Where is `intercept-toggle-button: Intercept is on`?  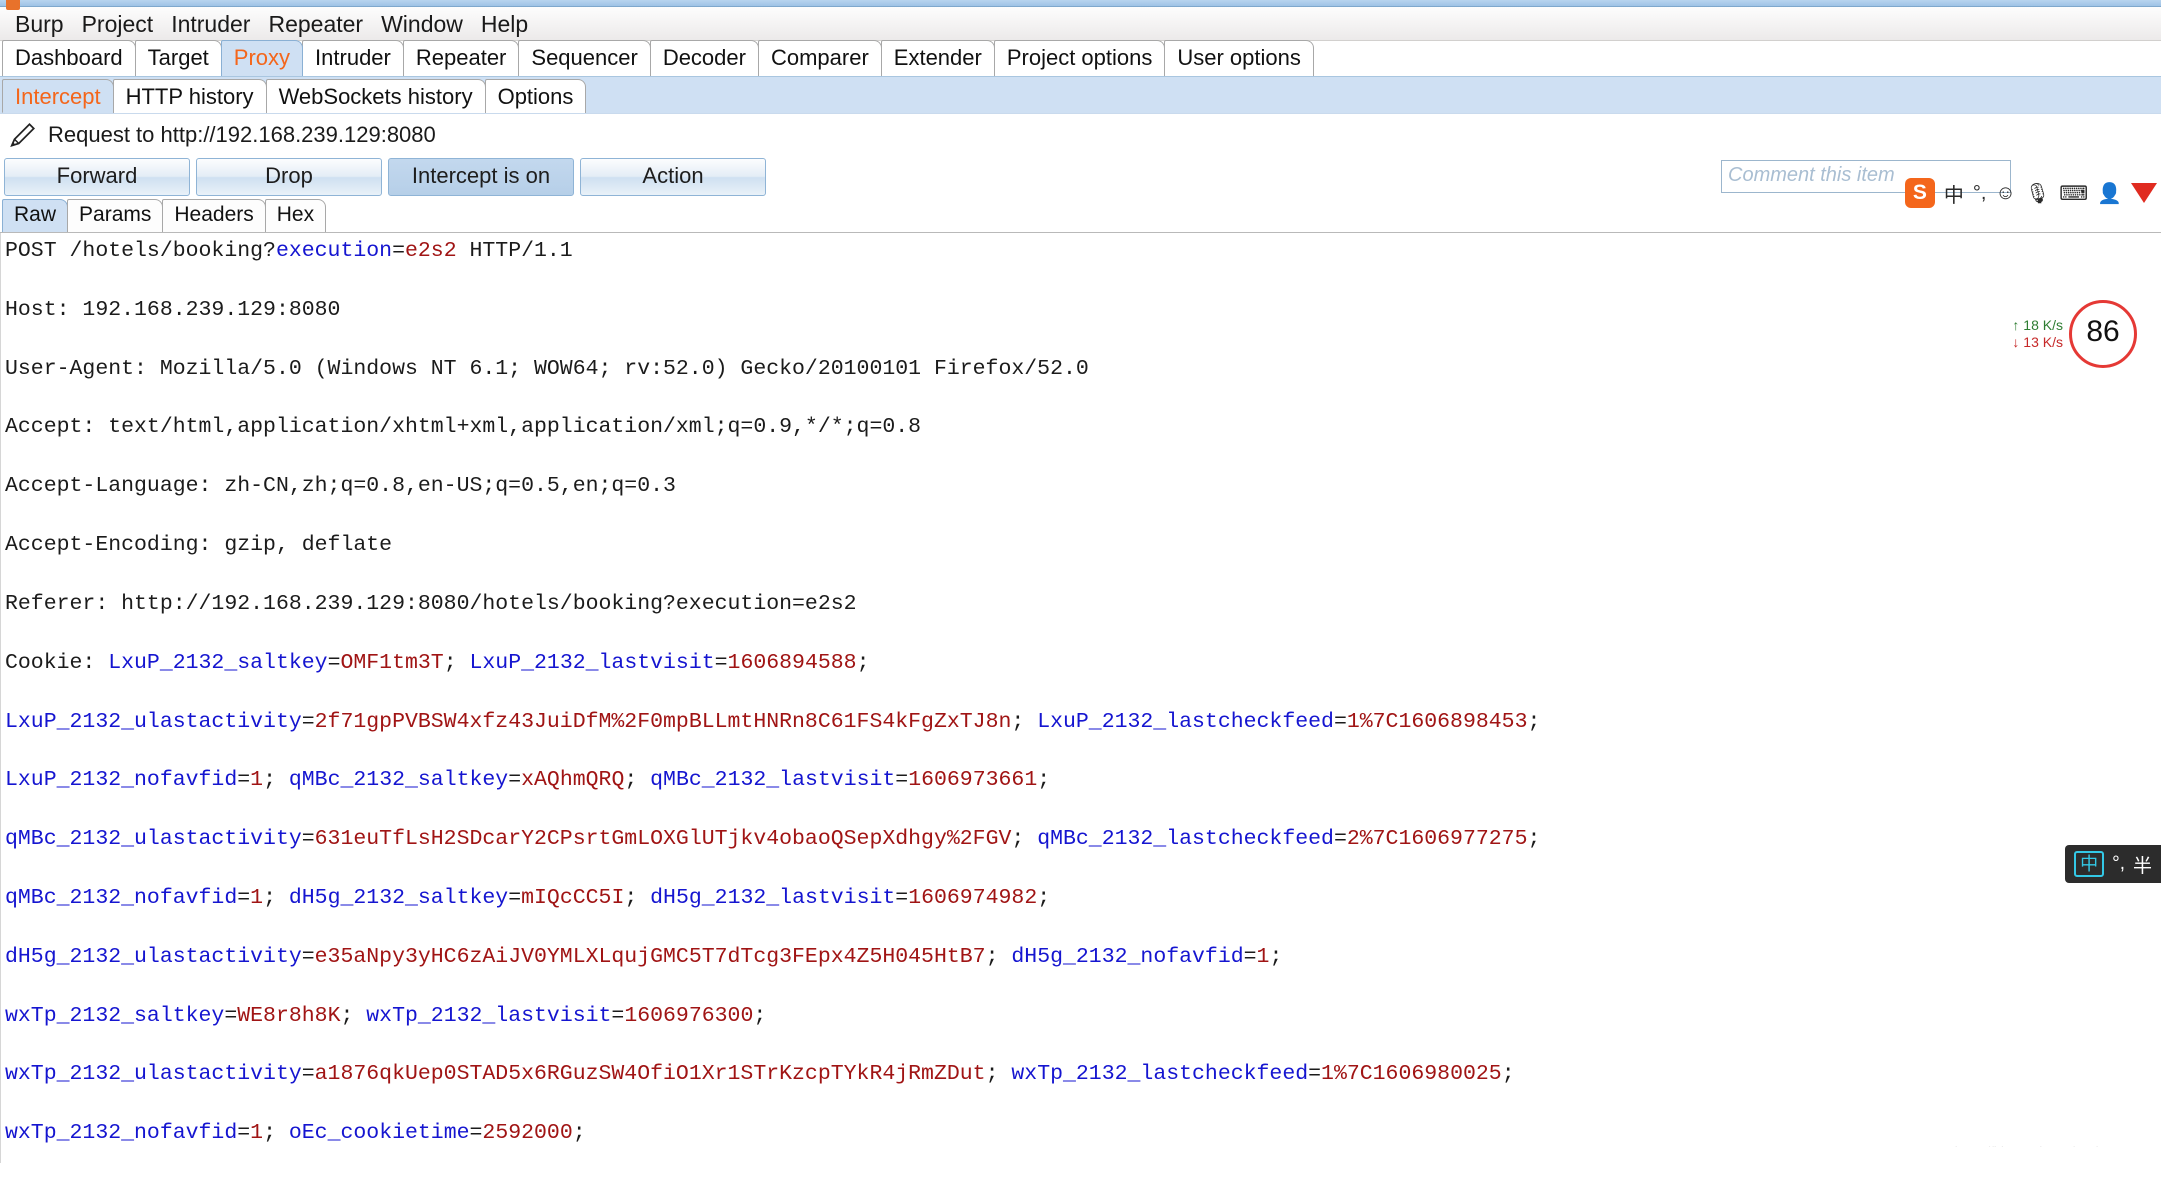 intercept-toggle-button: Intercept is on is located at coordinates (481, 177).